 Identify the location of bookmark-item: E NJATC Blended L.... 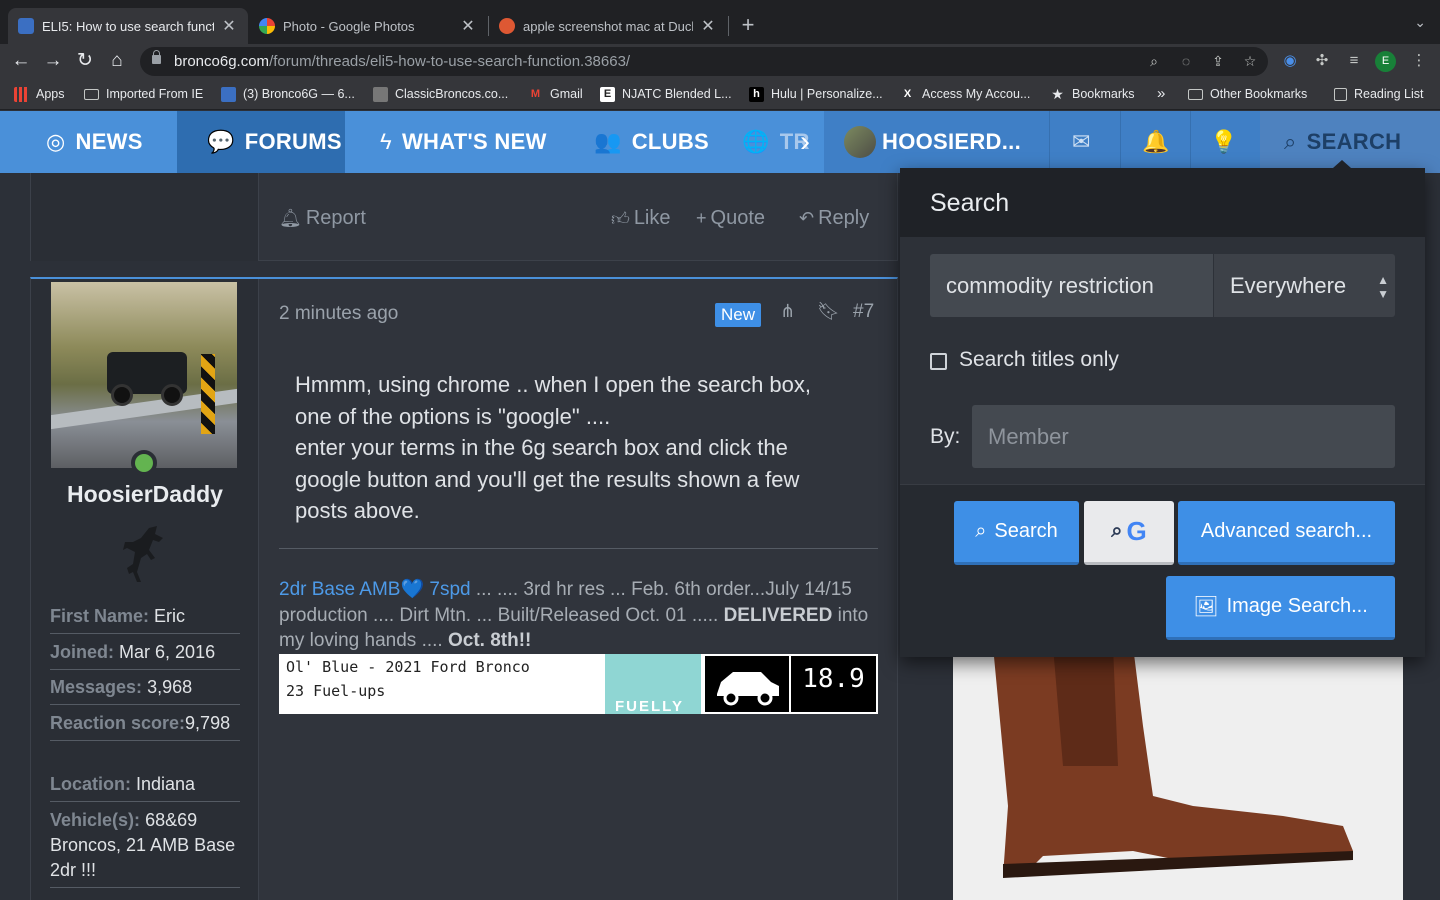
(666, 94).